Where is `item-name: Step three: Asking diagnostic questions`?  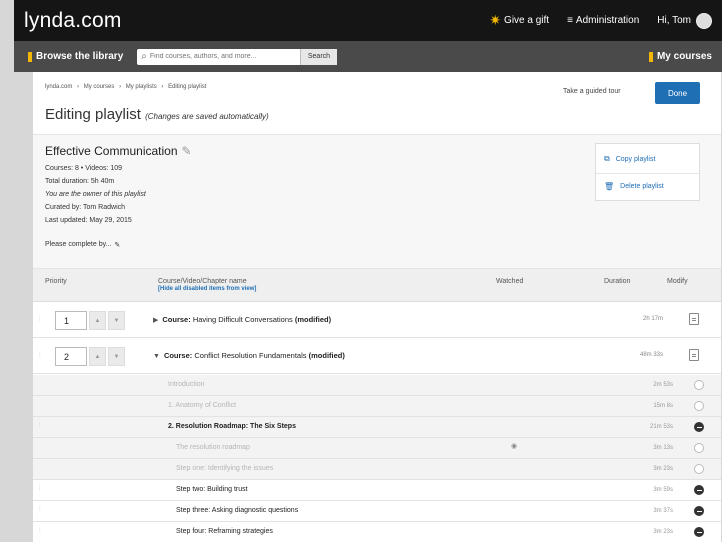
item-name: Step three: Asking diagnostic questions is located at coordinates (237, 510).